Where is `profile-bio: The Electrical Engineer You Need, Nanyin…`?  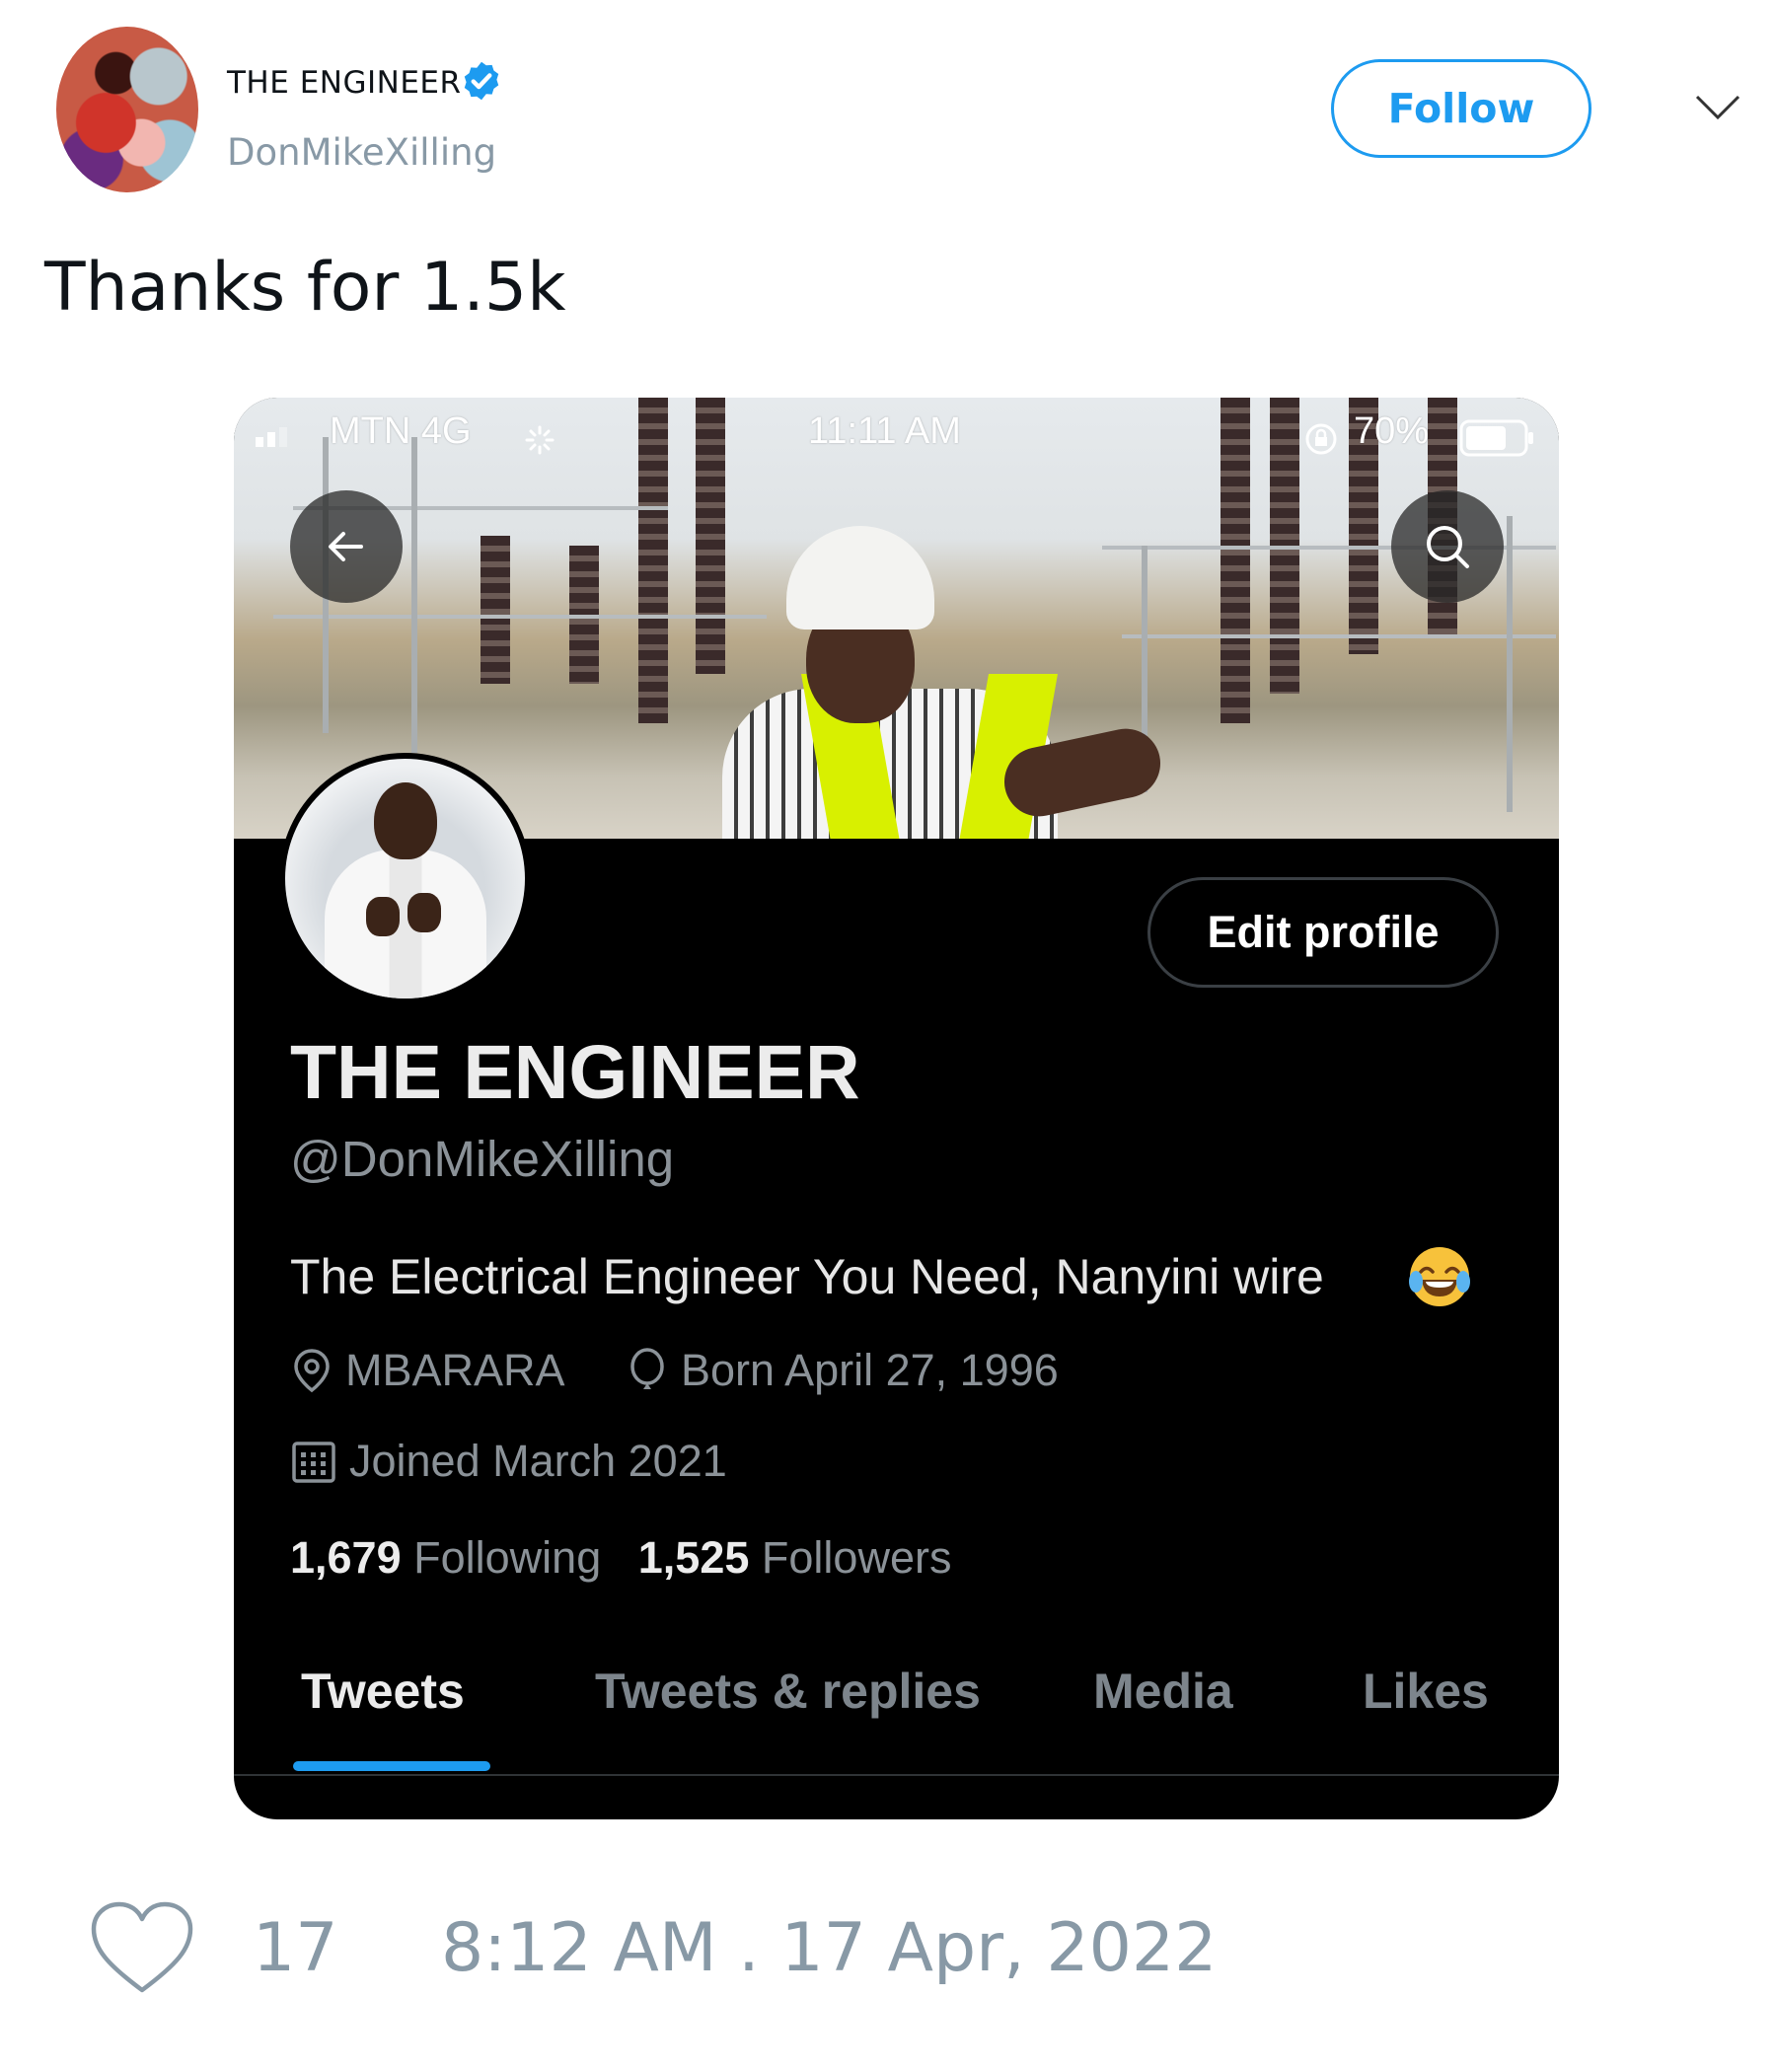 profile-bio: The Electrical Engineer You Need, Nanyin… is located at coordinates (807, 1276).